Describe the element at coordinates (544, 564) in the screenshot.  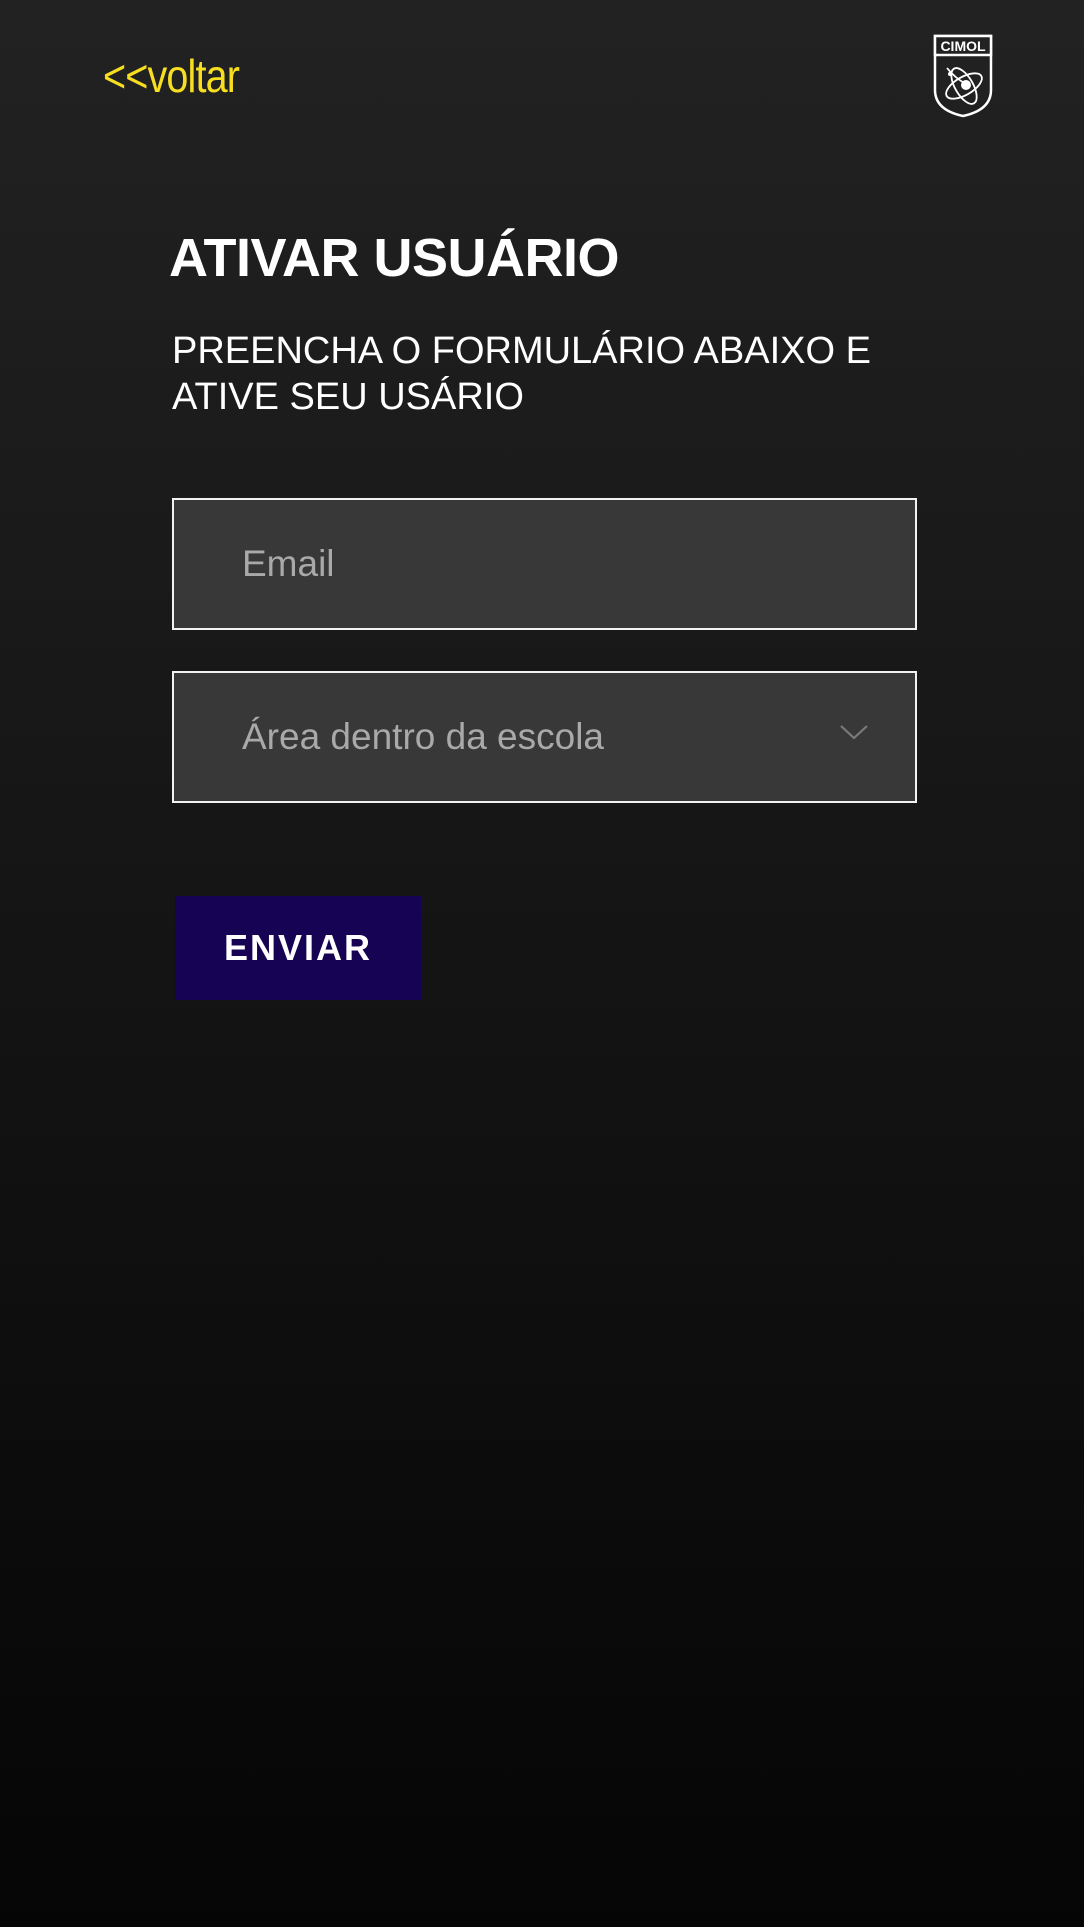
I see `email-field: Email` at that location.